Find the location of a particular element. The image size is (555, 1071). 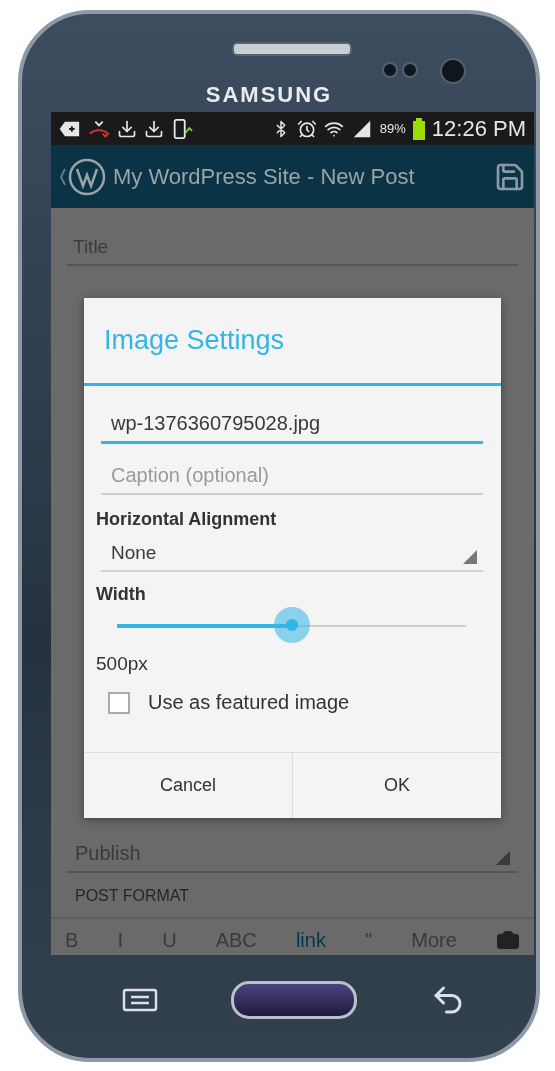

caption-field: Caption (optional) is located at coordinates (292, 476).